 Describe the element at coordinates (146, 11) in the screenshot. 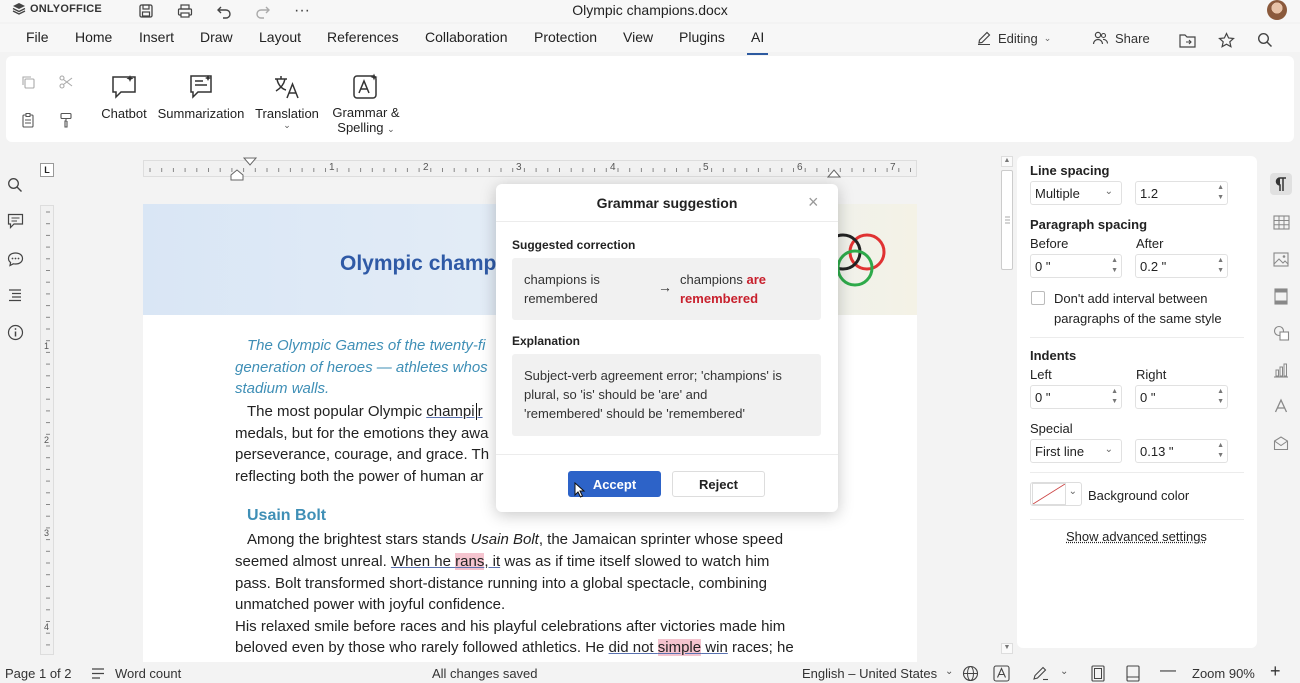

I see `save-icon` at that location.